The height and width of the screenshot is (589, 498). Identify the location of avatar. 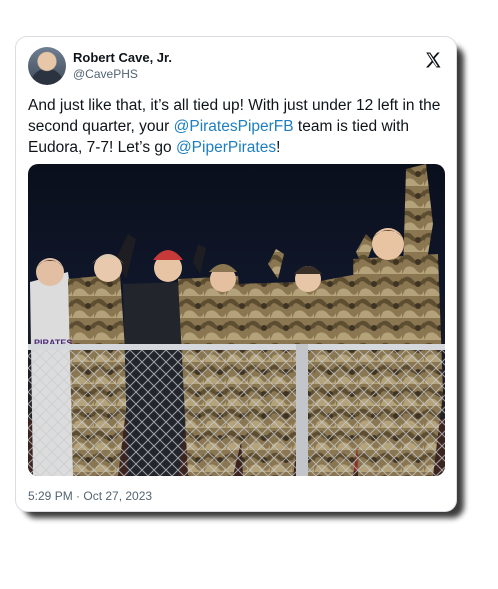
(47, 66).